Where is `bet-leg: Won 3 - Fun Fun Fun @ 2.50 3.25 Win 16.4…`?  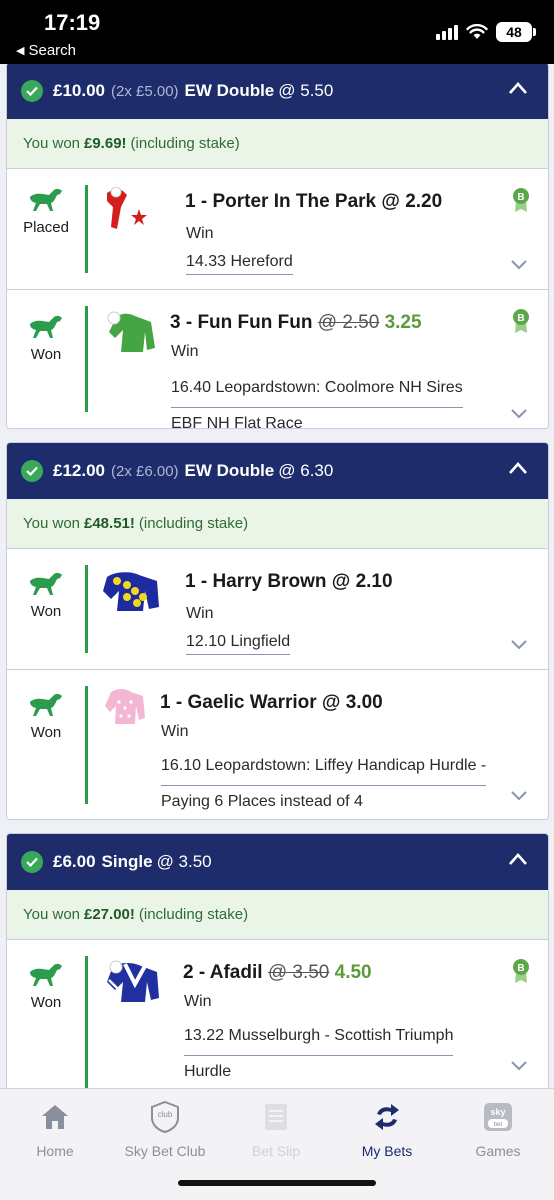 bet-leg: Won 3 - Fun Fun Fun @ 2.50 3.25 Win 16.4… is located at coordinates (277, 359).